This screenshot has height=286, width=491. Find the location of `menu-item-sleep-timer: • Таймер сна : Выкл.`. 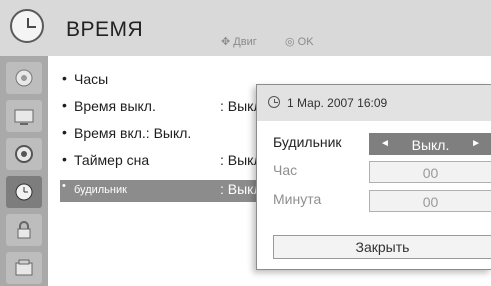

menu-item-sleep-timer: • Таймер сна : Выкл. is located at coordinates (163, 162).